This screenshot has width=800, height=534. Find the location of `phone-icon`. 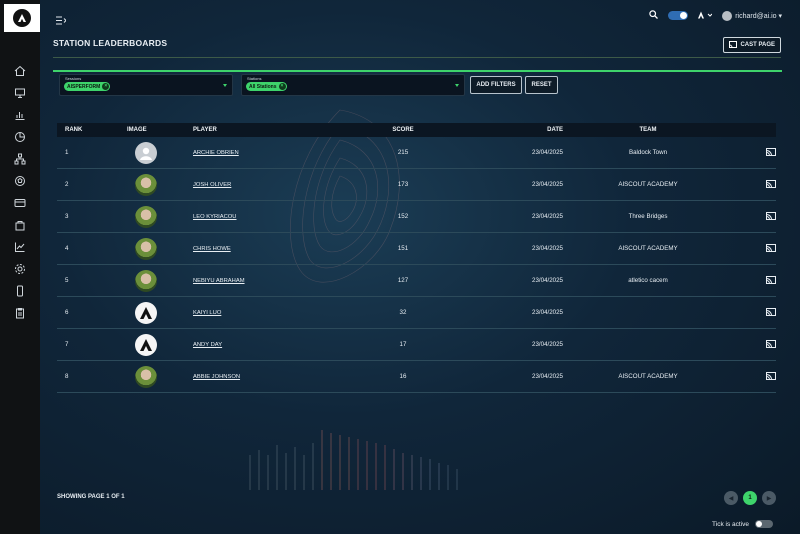

phone-icon is located at coordinates (20, 291).